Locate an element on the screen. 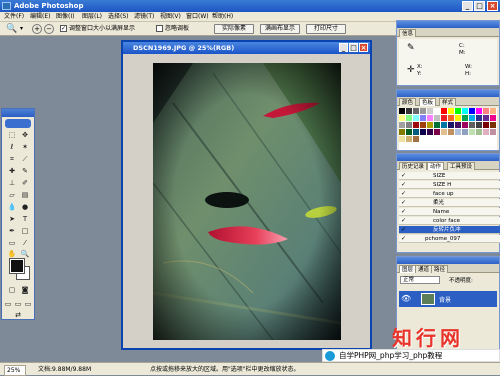 The width and height of the screenshot is (500, 376). photoshop-feather-icon is located at coordinates (18, 123).